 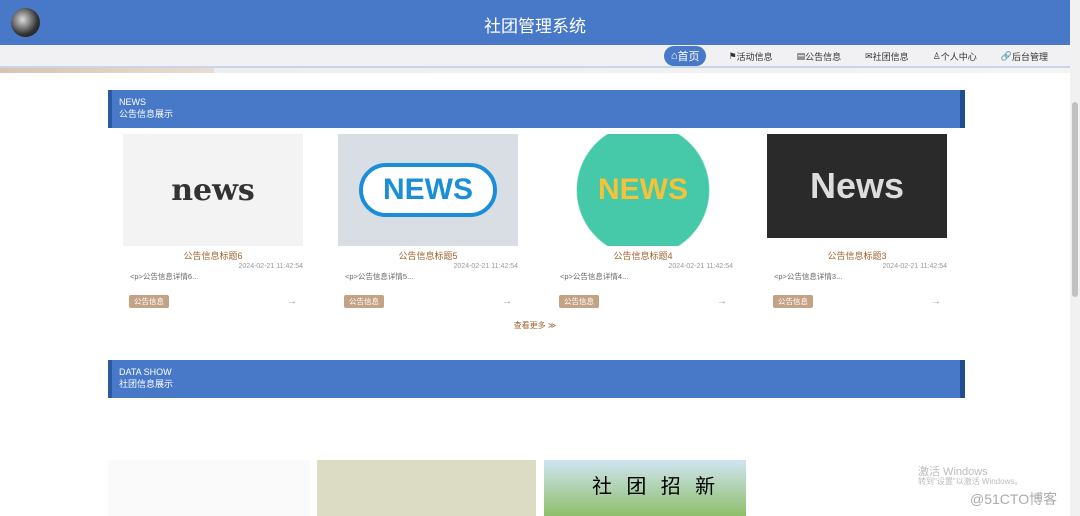 What do you see at coordinates (1006, 55) in the screenshot?
I see `link-icon: 🔗` at bounding box center [1006, 55].